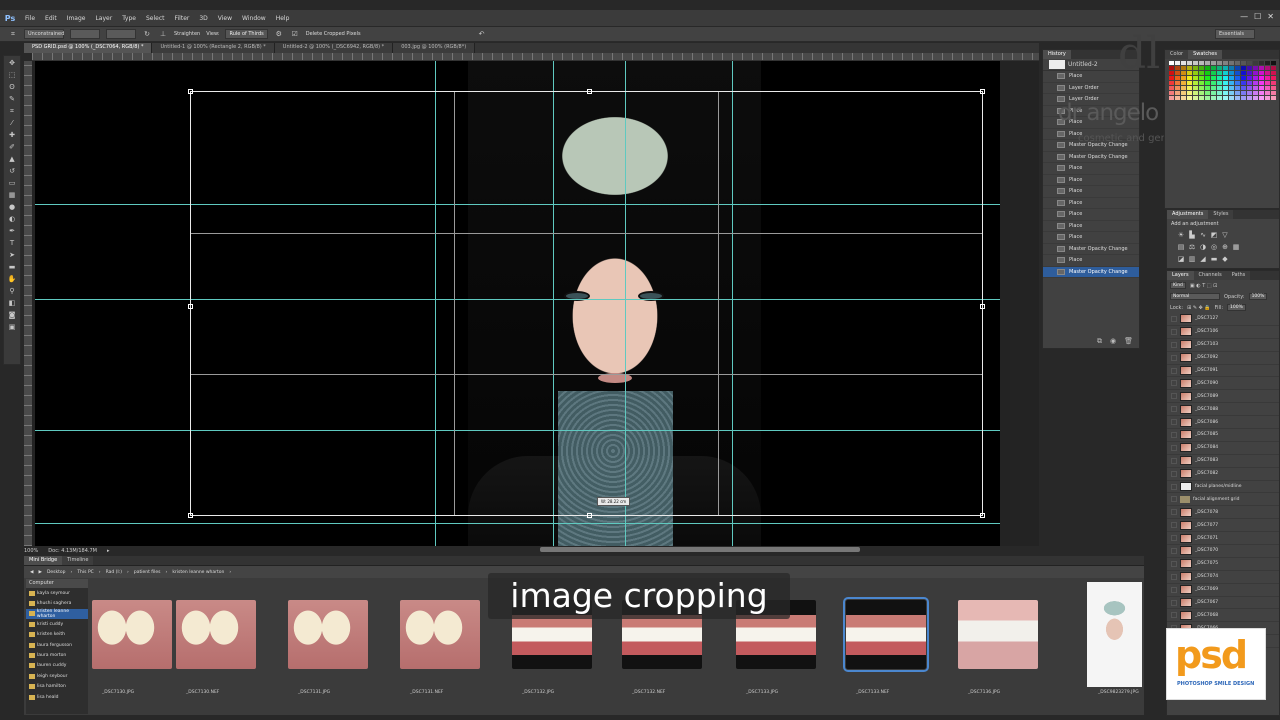 This screenshot has width=1280, height=720. Describe the element at coordinates (535, 57) in the screenshot. I see `top-ruler` at that location.